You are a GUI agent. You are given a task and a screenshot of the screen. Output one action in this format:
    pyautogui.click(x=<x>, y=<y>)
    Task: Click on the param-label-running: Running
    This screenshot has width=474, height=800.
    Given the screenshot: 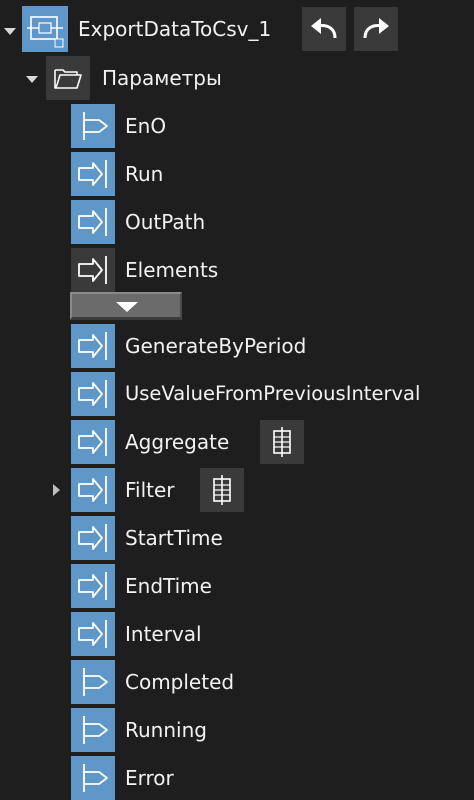 What is the action you would take?
    pyautogui.click(x=166, y=730)
    